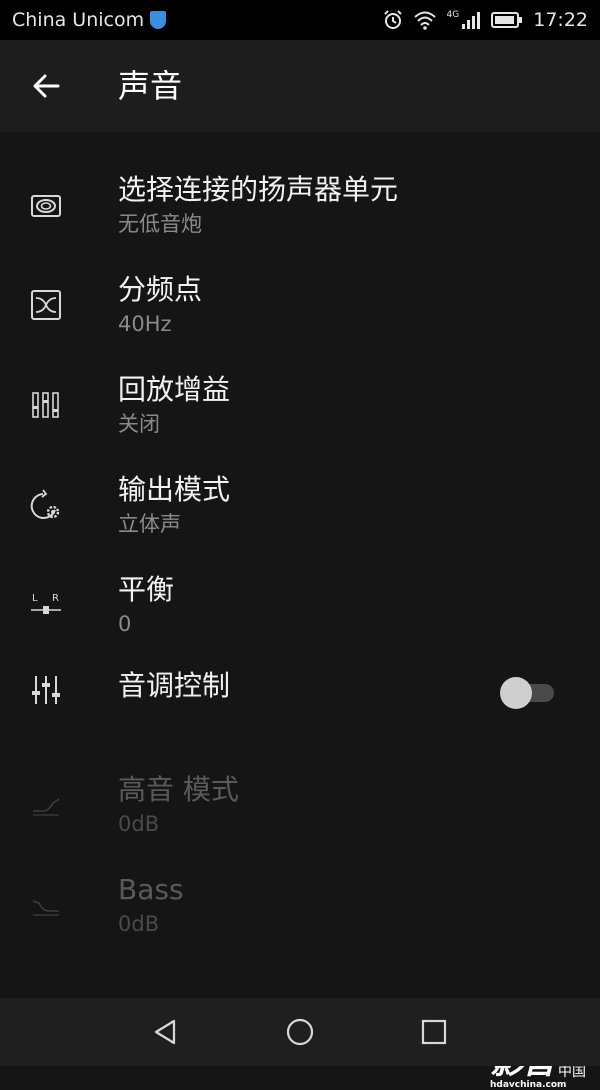 Image resolution: width=600 pixels, height=1090 pixels. What do you see at coordinates (55, 598) in the screenshot?
I see `svg-text: R` at bounding box center [55, 598].